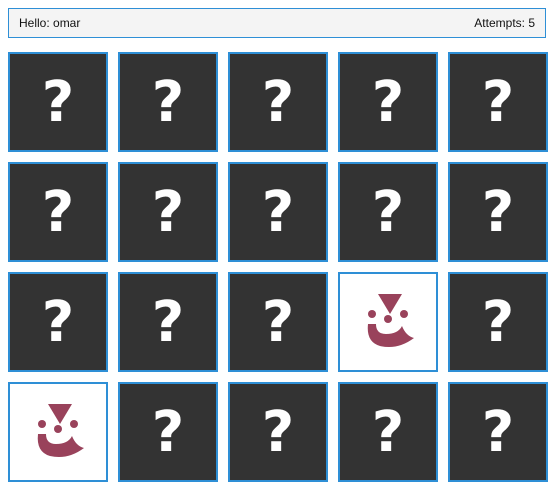  Describe the element at coordinates (277, 23) in the screenshot. I see `game-header: Hello: omar Attempts: 5` at that location.